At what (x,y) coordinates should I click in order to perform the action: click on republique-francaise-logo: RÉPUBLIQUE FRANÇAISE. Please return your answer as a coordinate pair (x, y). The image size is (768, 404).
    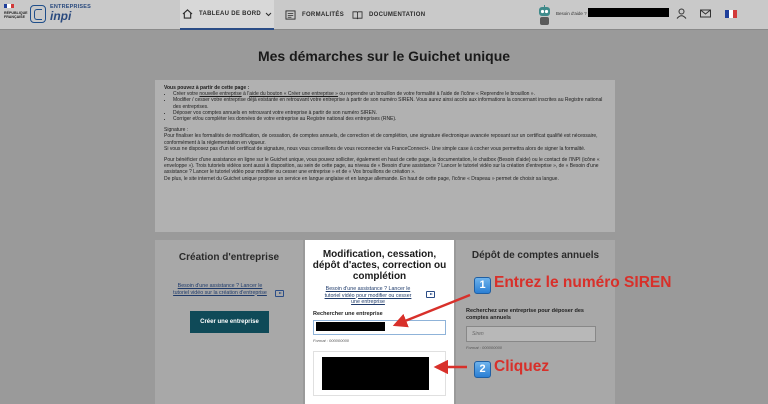
    Looking at the image, I should click on (16, 15).